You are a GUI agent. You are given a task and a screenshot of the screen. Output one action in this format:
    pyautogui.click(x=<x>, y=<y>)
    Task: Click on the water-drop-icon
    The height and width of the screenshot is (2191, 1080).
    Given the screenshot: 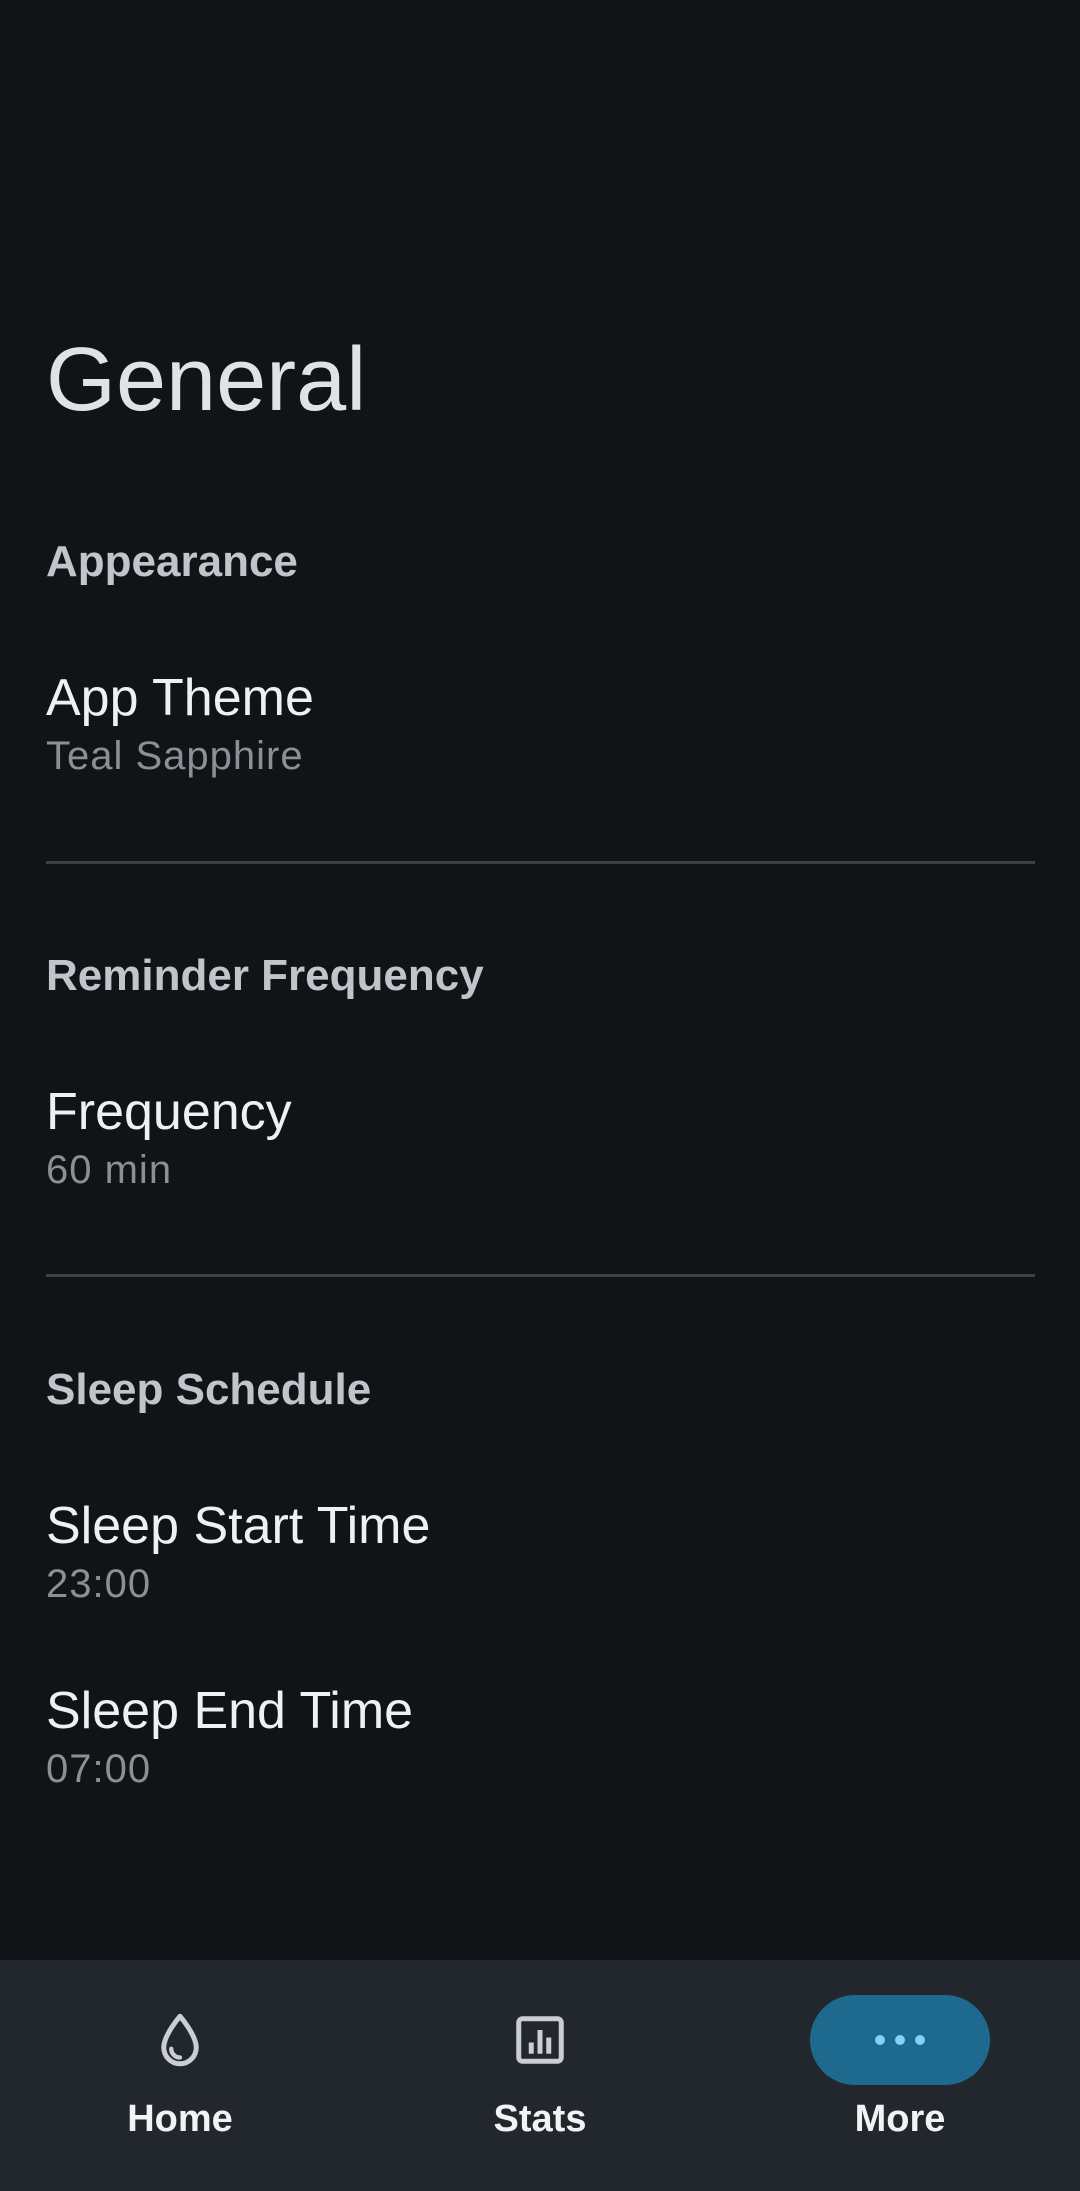 What is the action you would take?
    pyautogui.click(x=180, y=2040)
    